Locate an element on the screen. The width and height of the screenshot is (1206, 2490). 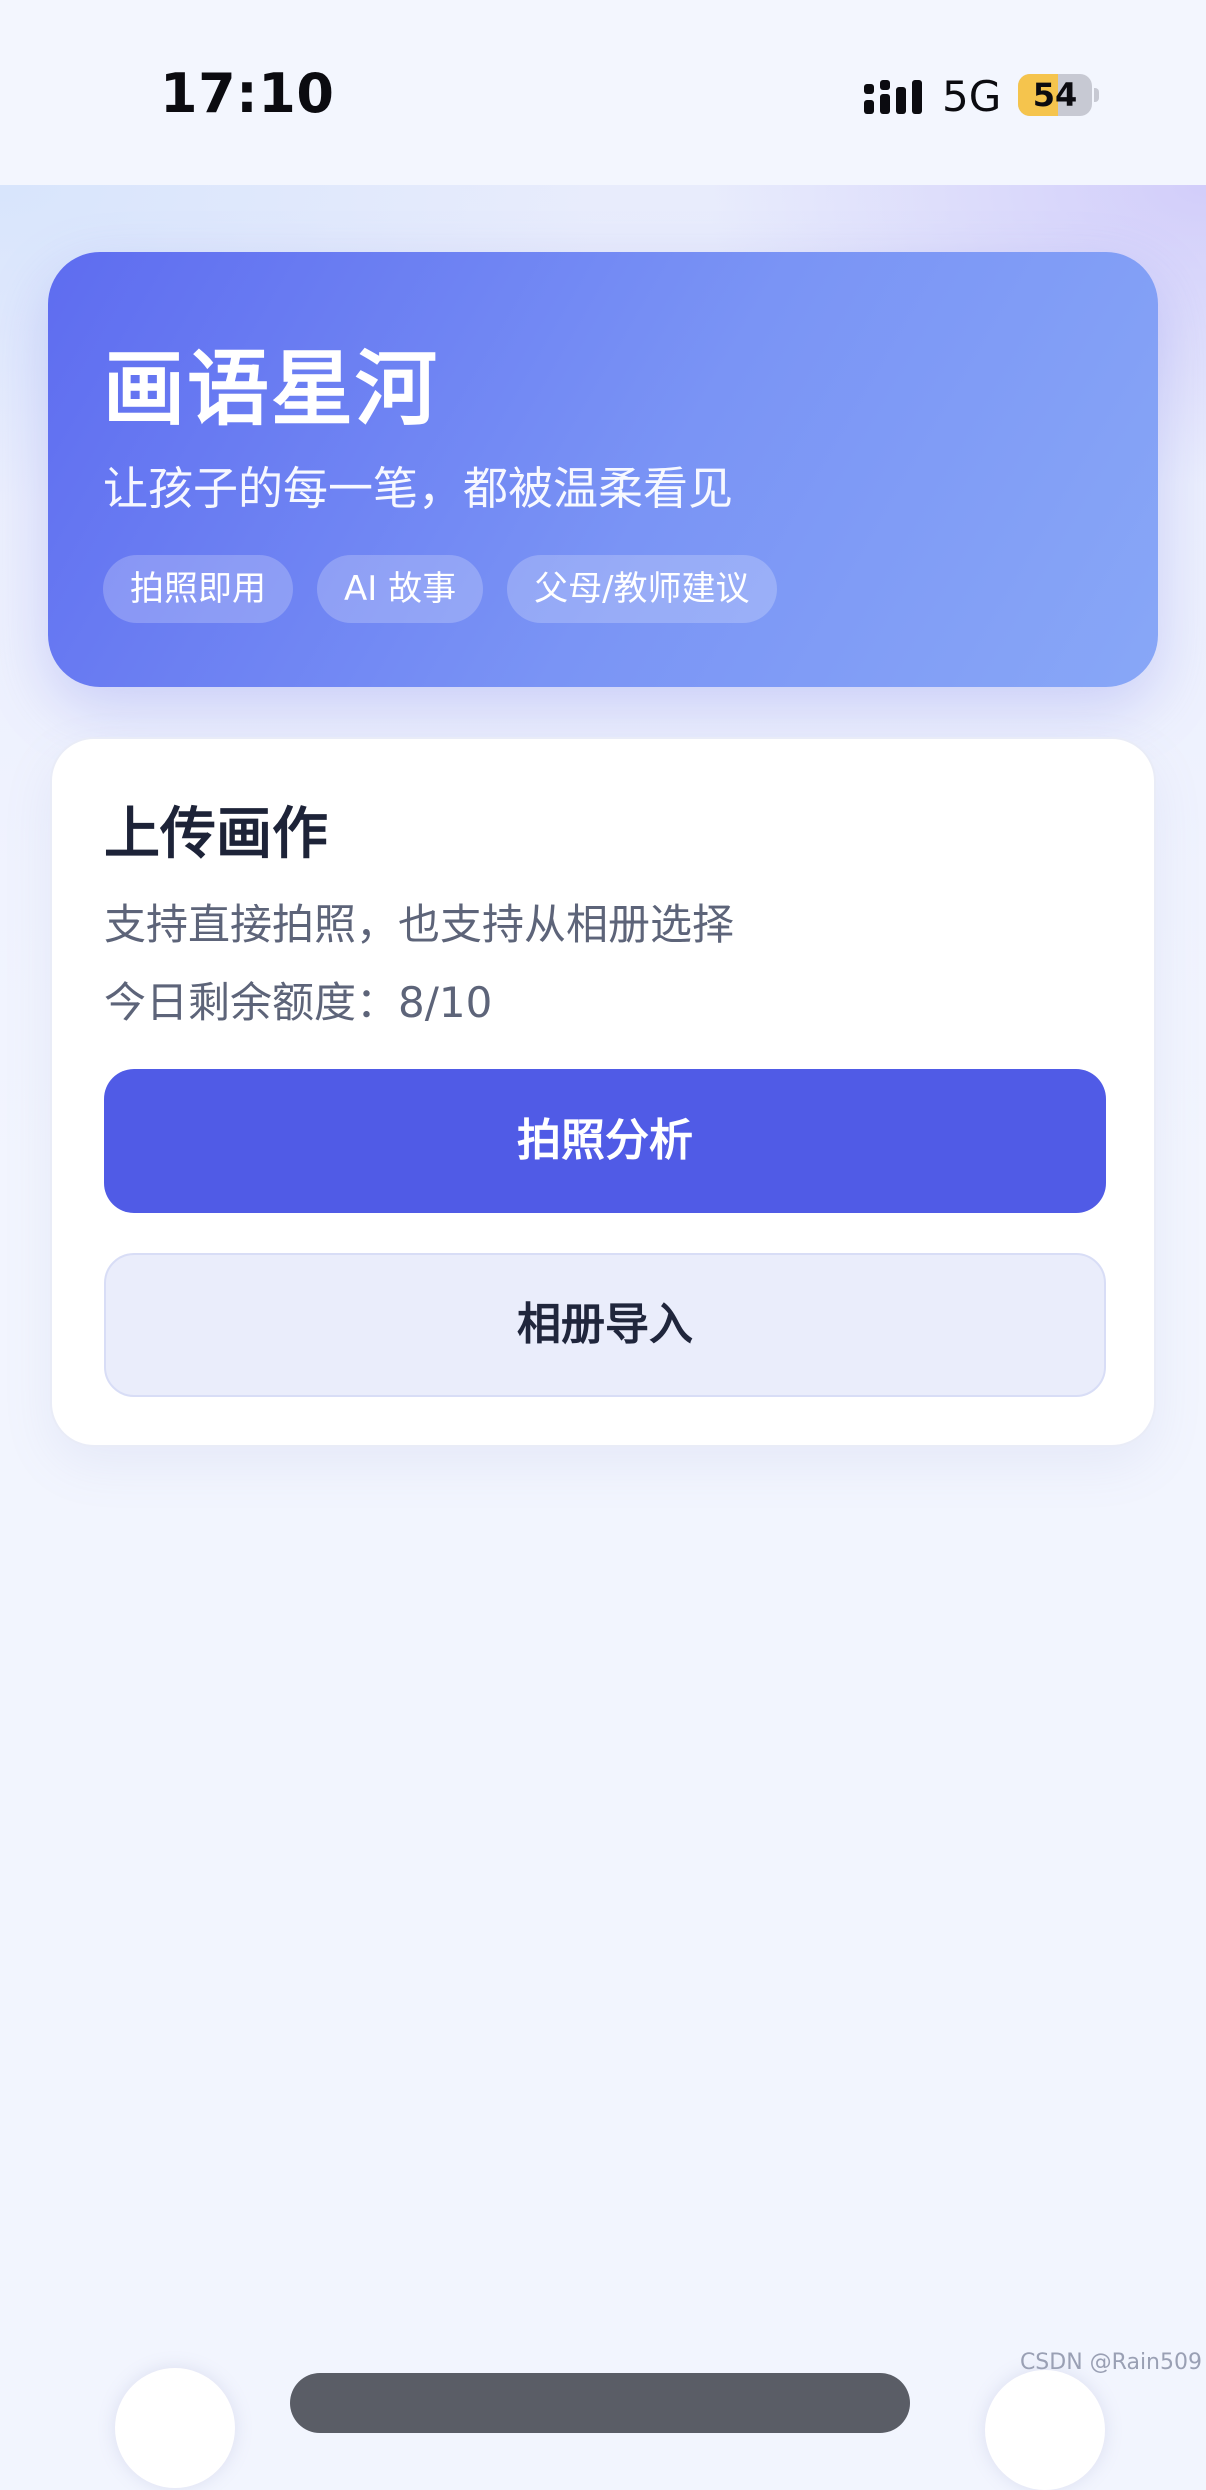
app-subtitle: 让孩子的每一笔，都被温柔看见 is located at coordinates (418, 488).